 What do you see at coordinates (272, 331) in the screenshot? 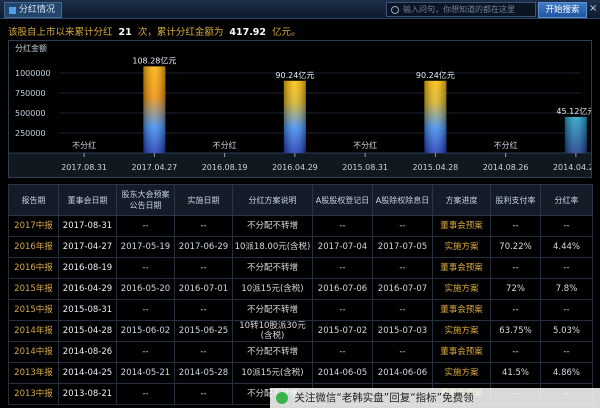
I see `table-cell: 10转10股派30元(含税)` at bounding box center [272, 331].